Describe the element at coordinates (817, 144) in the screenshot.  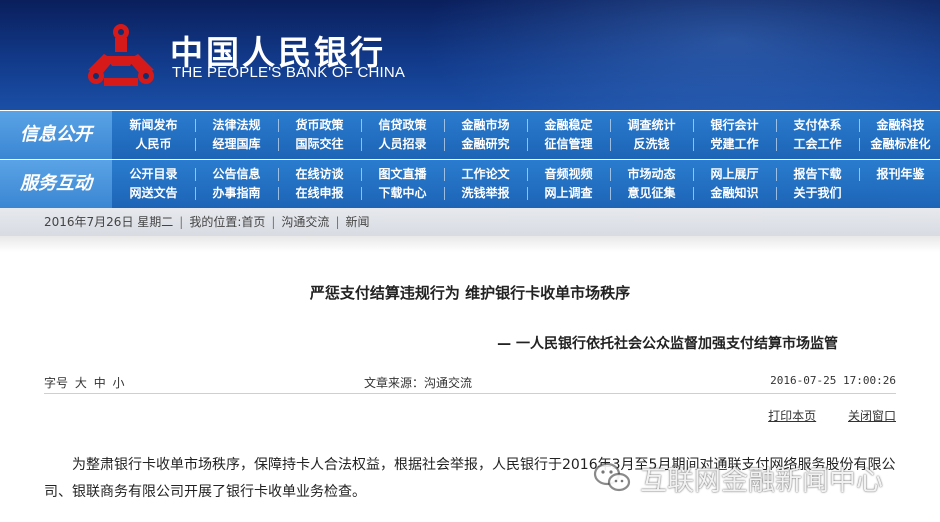
I see `nav-link: 工会工作` at that location.